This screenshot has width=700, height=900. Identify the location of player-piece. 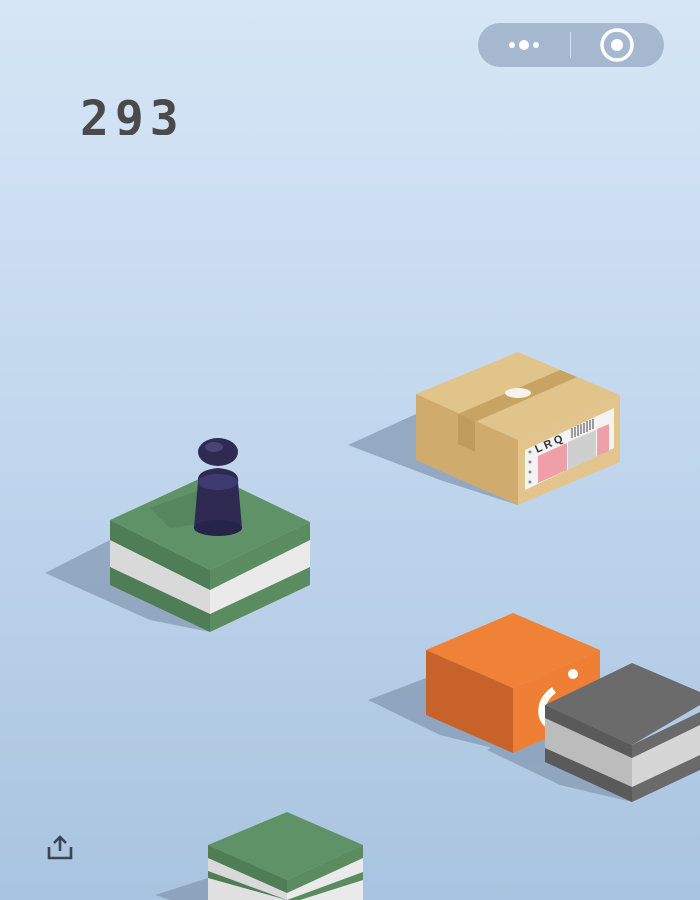
(218, 487).